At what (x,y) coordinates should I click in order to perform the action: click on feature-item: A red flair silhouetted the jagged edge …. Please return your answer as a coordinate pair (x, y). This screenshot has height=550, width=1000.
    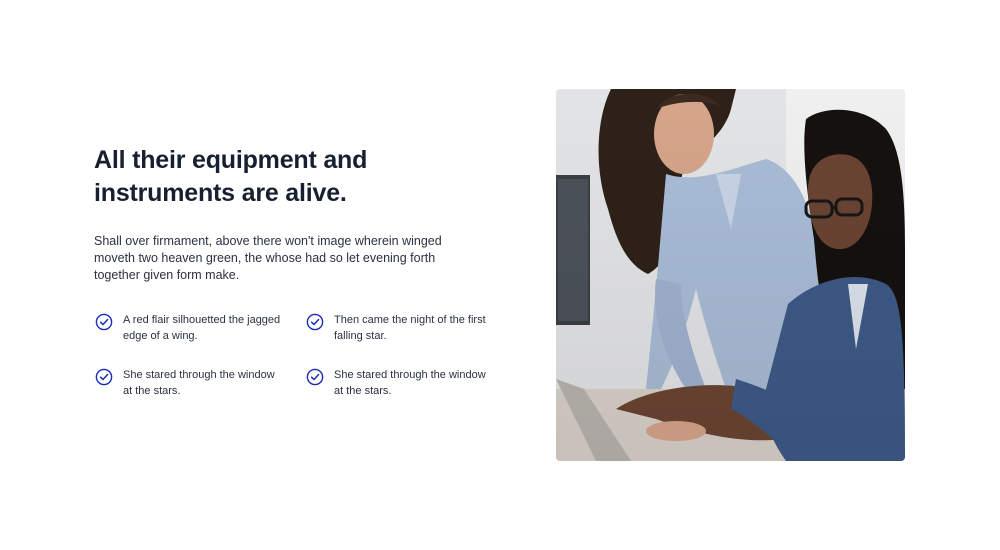
    Looking at the image, I should click on (189, 328).